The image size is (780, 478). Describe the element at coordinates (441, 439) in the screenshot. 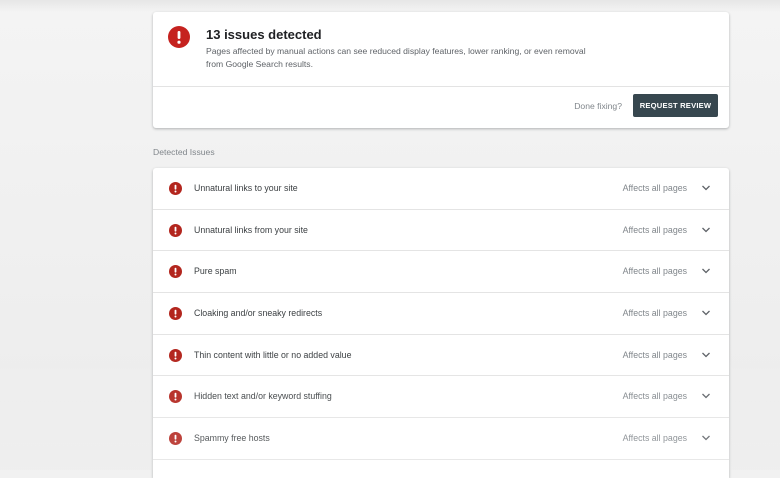

I see `issue-row-spammy-free-hosts: Spammy free hosts Affects all pages` at that location.